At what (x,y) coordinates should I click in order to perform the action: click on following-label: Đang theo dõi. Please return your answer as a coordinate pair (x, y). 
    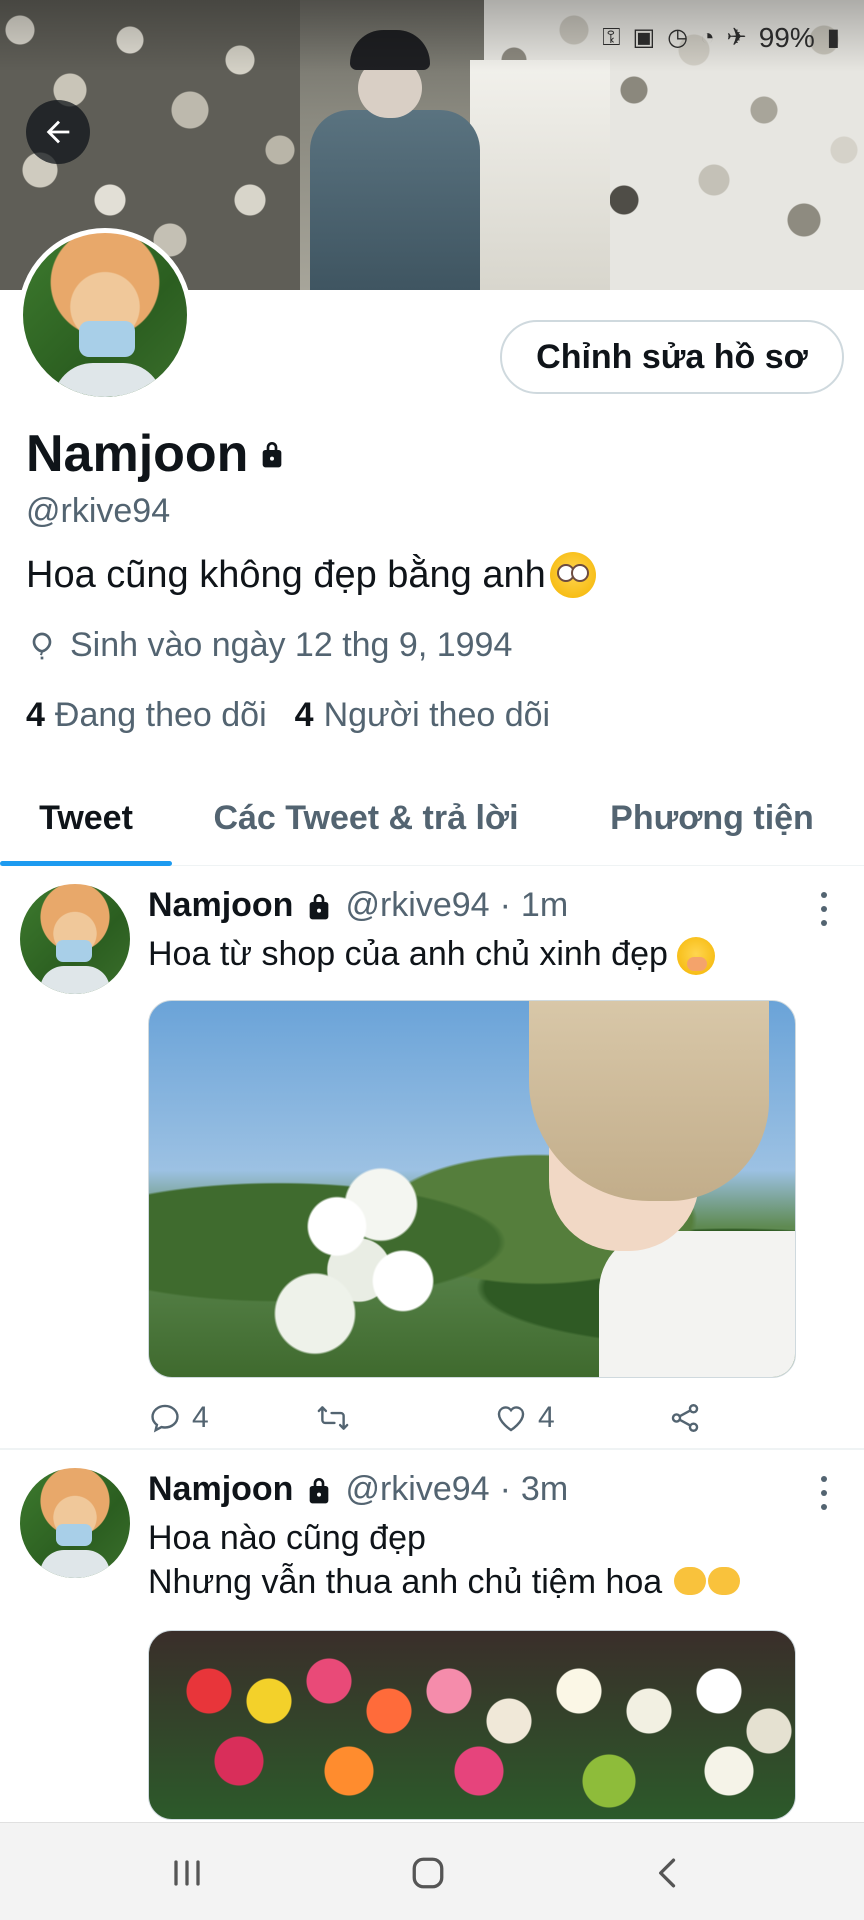
    Looking at the image, I should click on (160, 715).